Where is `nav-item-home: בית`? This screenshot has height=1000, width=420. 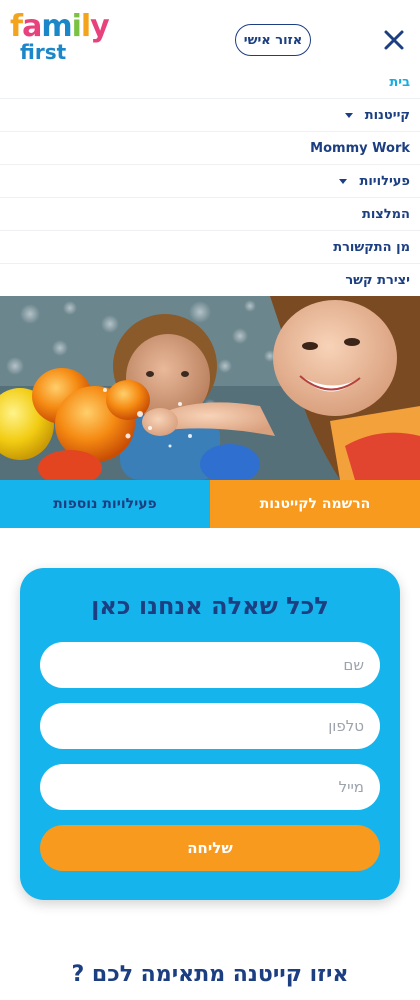
nav-item-home: בית is located at coordinates (210, 82).